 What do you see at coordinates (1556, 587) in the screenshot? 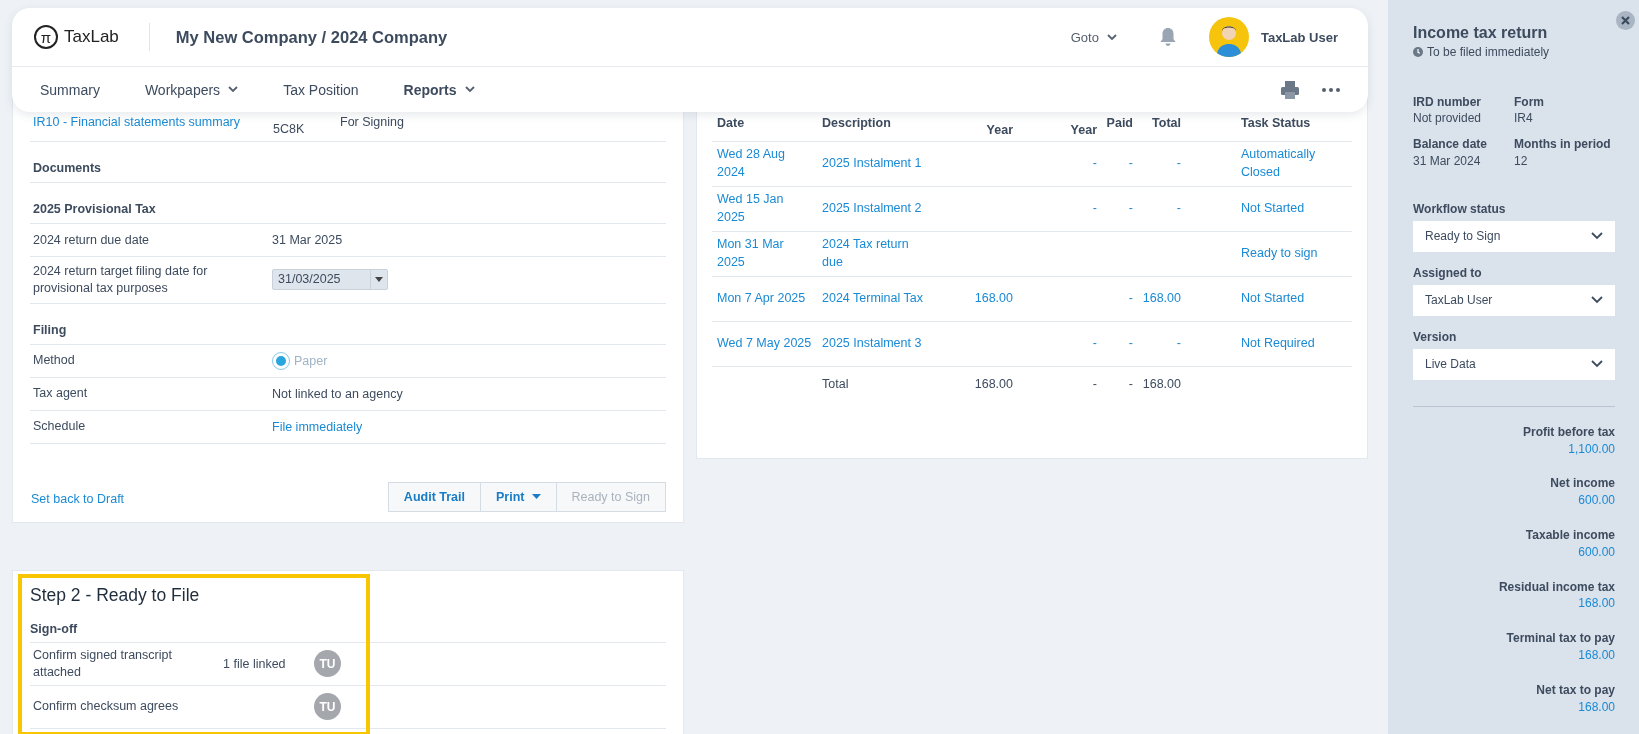
I see `summary-label: Residual income tax` at bounding box center [1556, 587].